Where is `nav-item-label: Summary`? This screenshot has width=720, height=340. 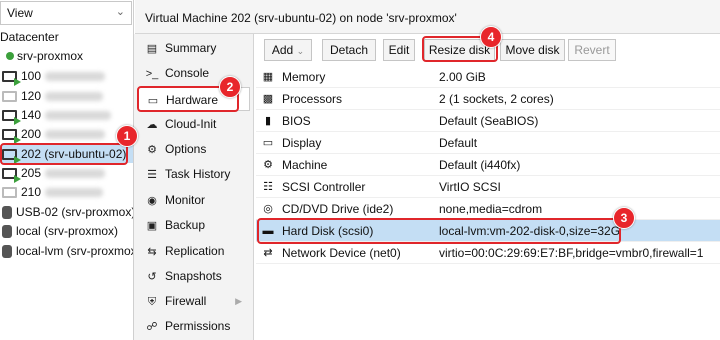 nav-item-label: Summary is located at coordinates (191, 48).